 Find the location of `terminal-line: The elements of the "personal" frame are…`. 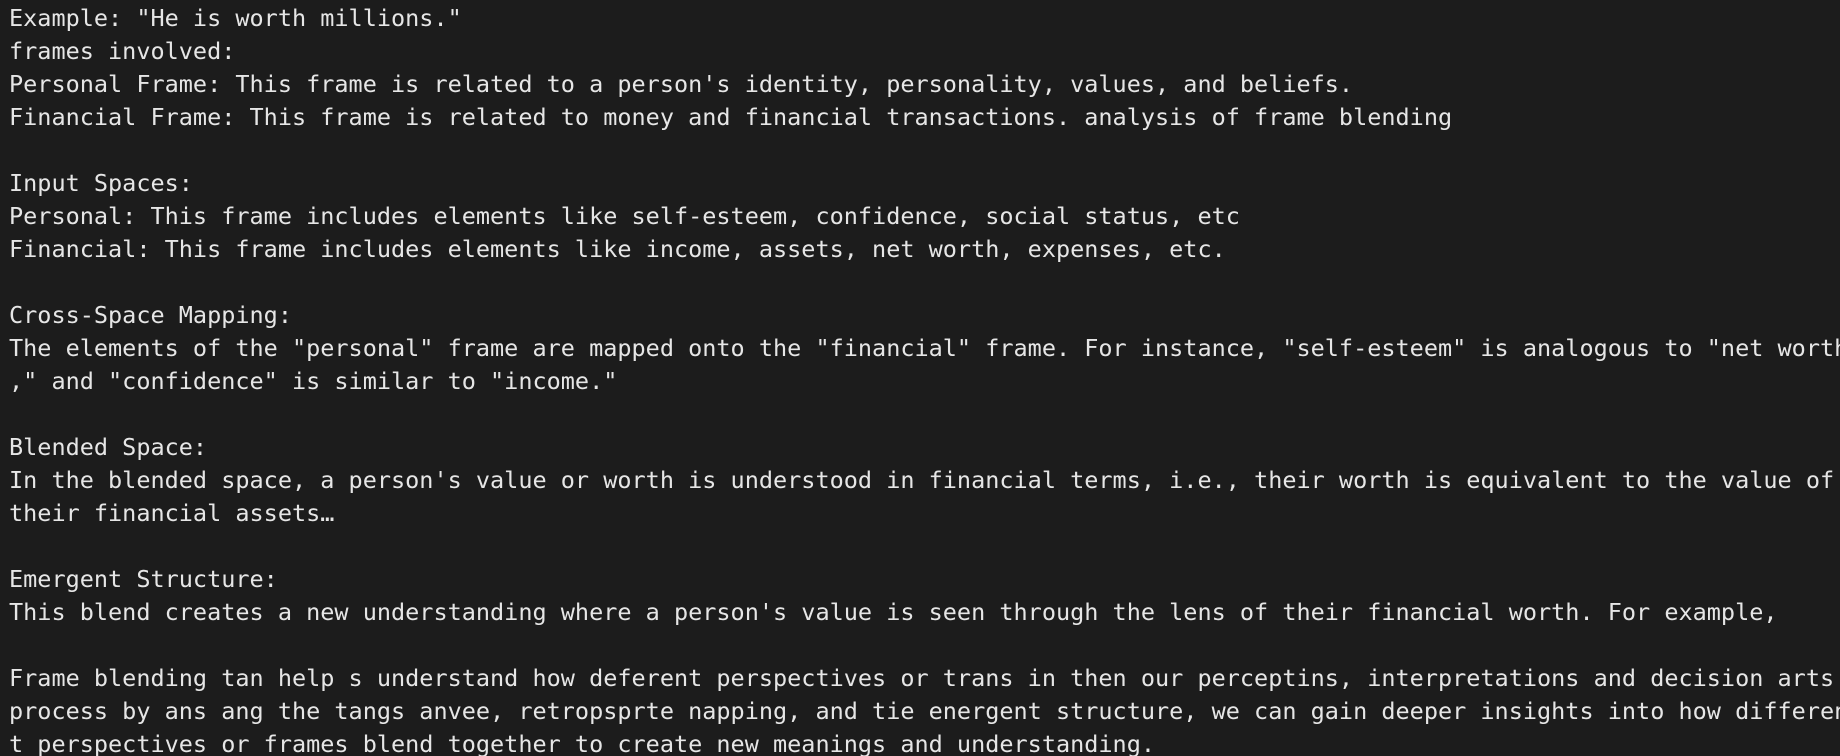

terminal-line: The elements of the "personal" frame are… is located at coordinates (924, 348).